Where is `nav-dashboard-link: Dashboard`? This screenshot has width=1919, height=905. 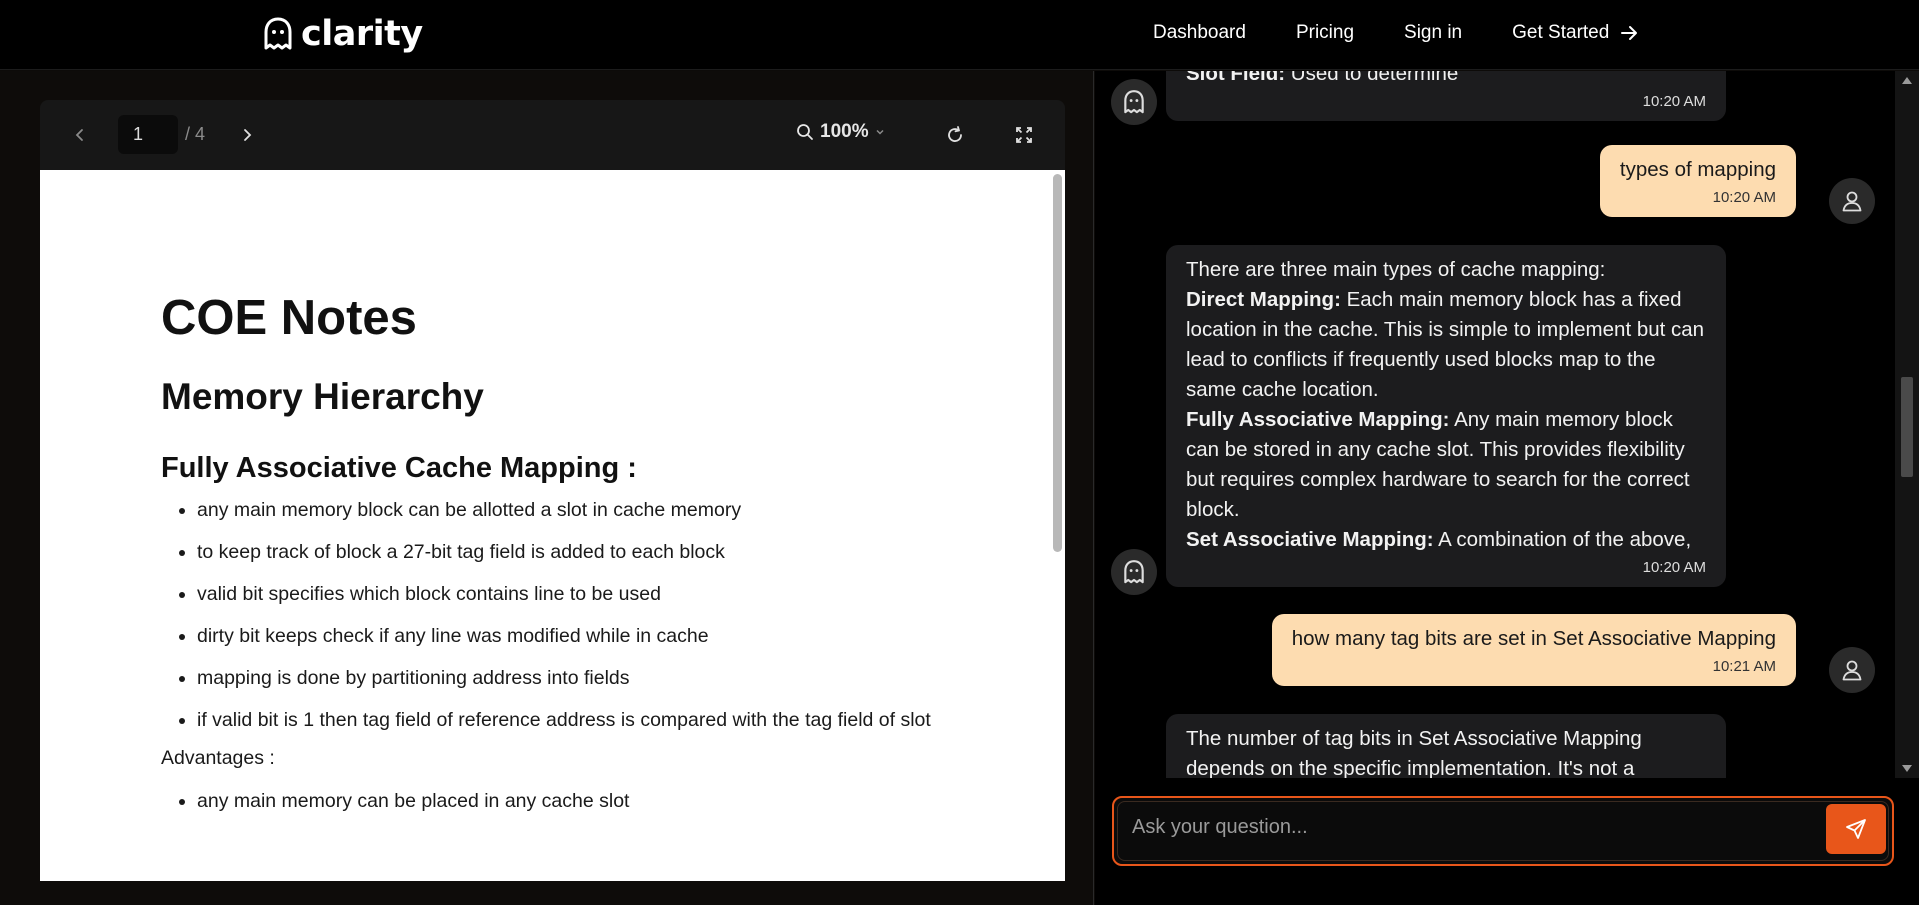 nav-dashboard-link: Dashboard is located at coordinates (1199, 33).